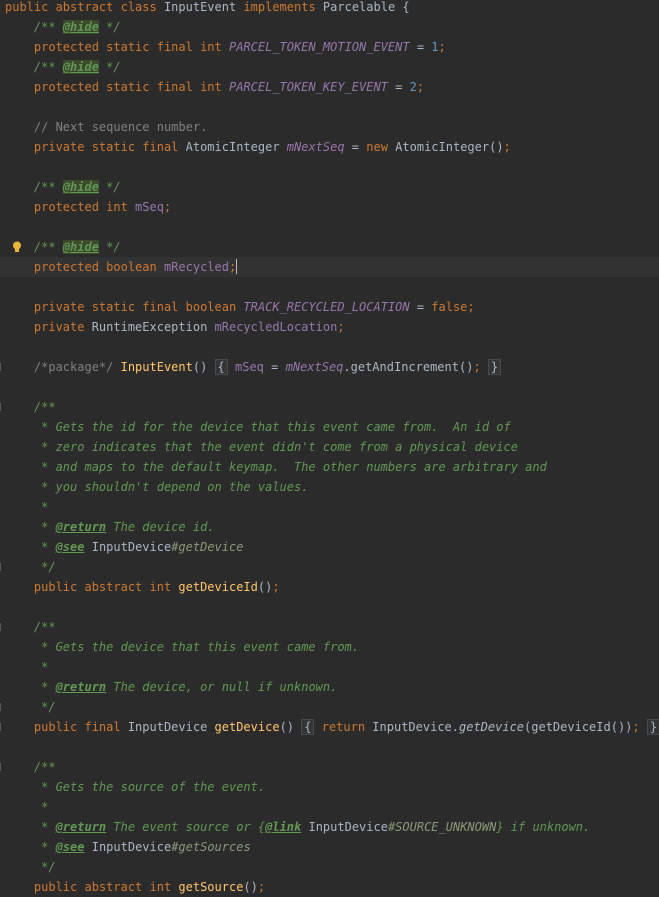  I want to click on code-token: InputDevice, so click(171, 727).